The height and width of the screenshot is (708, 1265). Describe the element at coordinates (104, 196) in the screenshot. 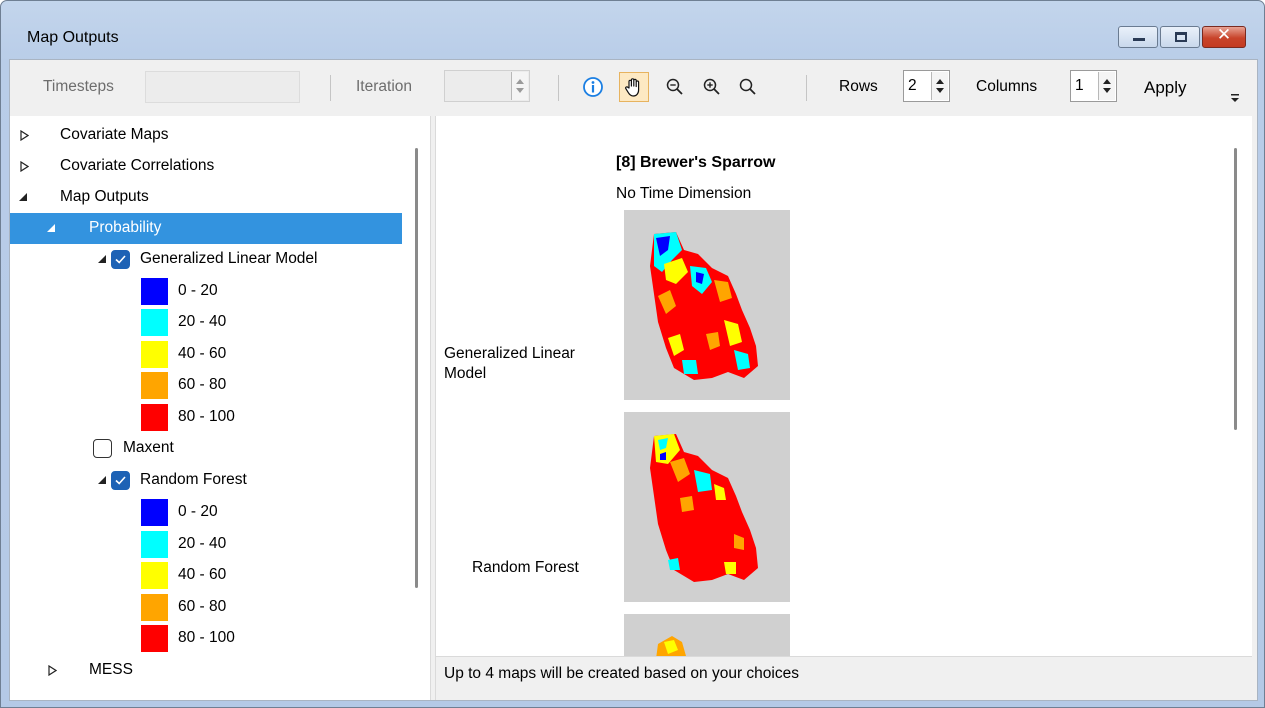

I see `tree-item-label: Map Outputs` at that location.